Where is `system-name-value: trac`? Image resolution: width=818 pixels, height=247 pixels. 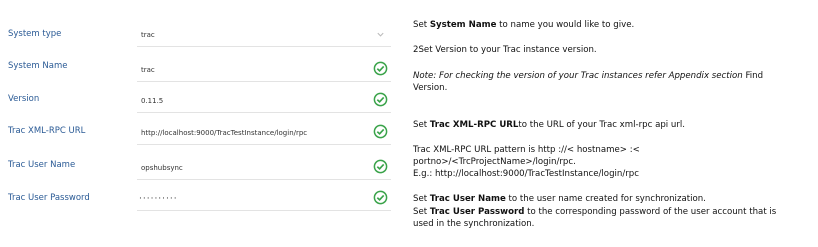 system-name-value: trac is located at coordinates (148, 69).